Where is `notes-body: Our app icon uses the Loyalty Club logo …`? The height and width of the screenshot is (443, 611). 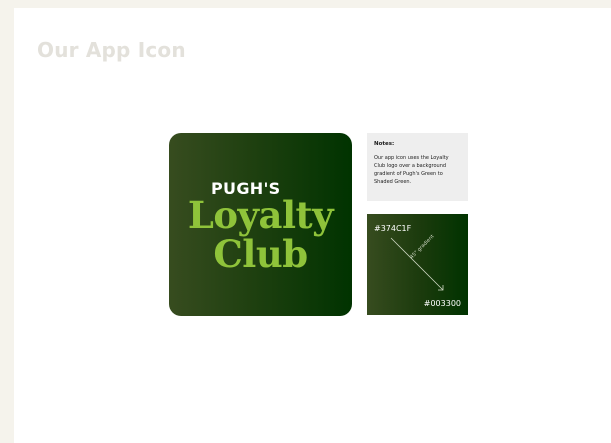
notes-body: Our app icon uses the Loyalty Club logo … is located at coordinates (411, 170).